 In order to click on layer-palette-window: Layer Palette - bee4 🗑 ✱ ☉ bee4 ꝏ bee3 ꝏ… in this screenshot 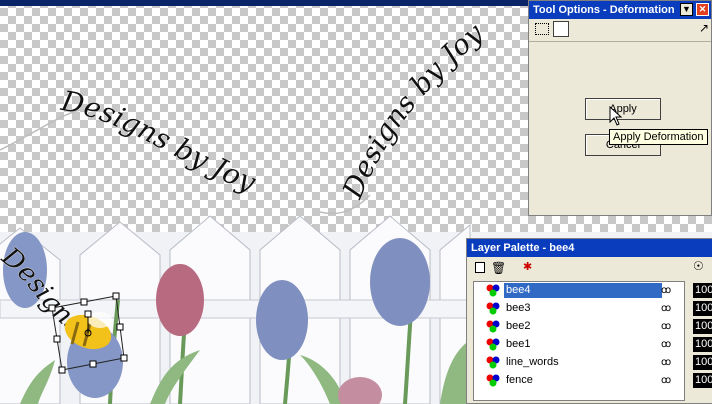, I will do `click(589, 321)`.